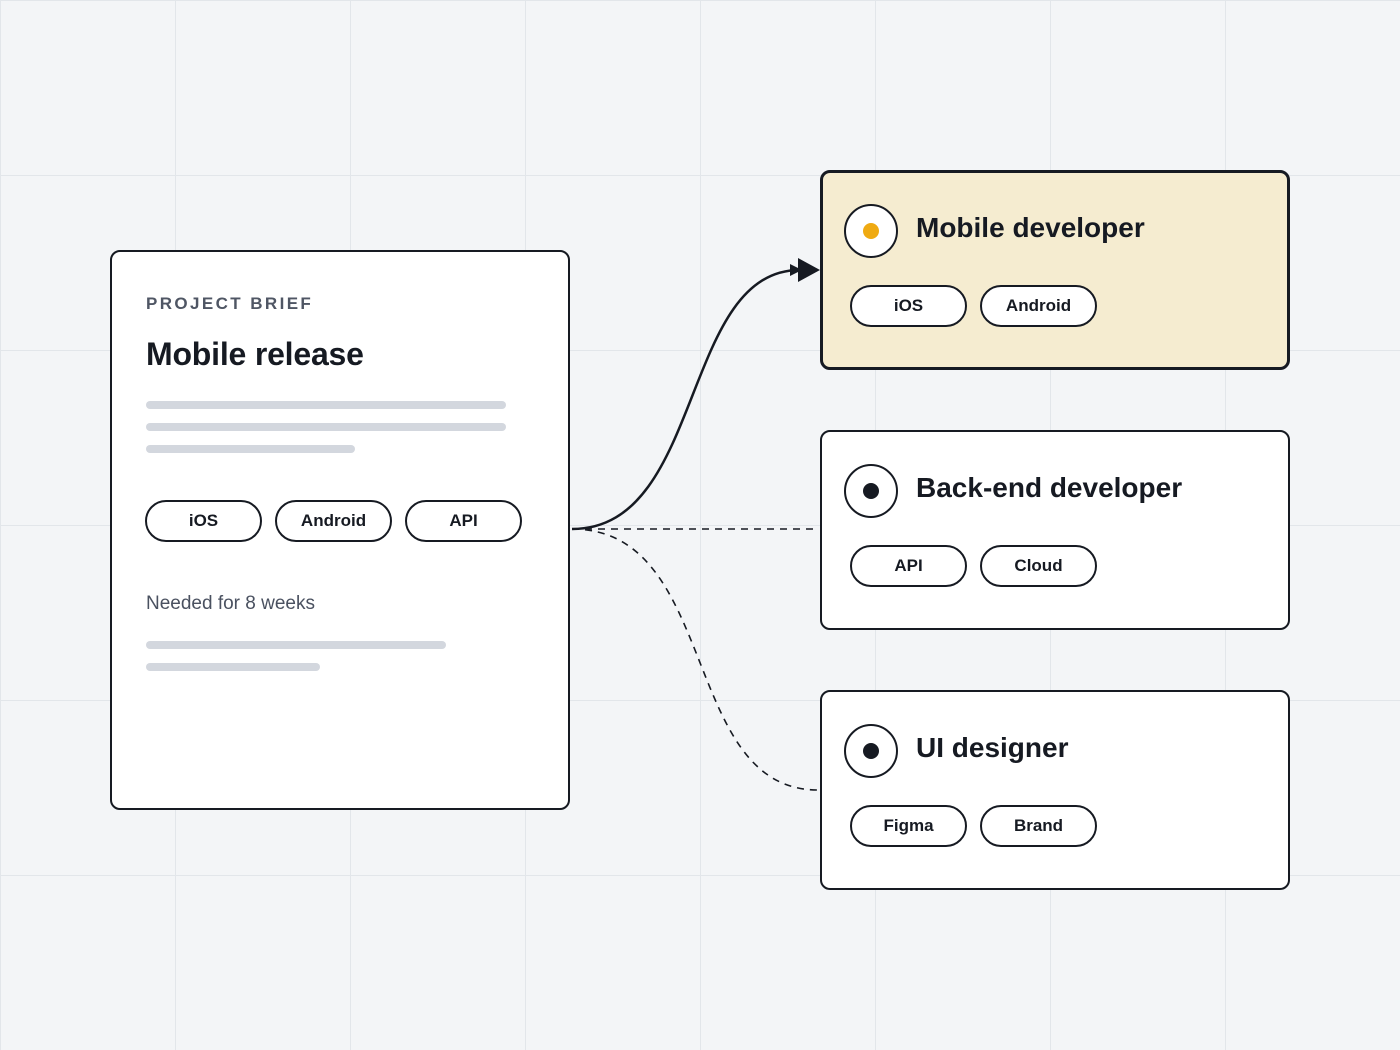 The height and width of the screenshot is (1050, 1400). What do you see at coordinates (230, 303) in the screenshot?
I see `brief-eyebrow: PROJECT BRIEF` at bounding box center [230, 303].